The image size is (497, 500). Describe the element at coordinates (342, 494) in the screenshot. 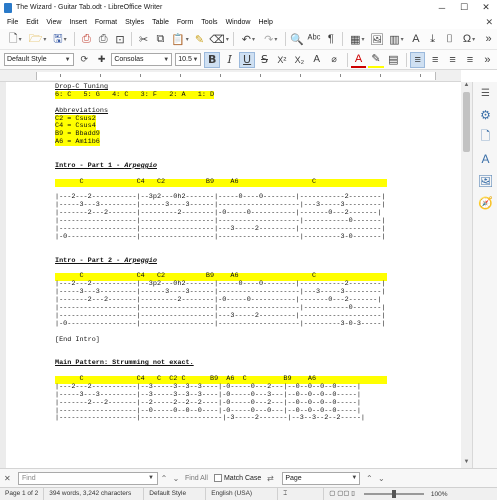

I see `view-layout-icons: ▢ ▢▢ ▯` at that location.